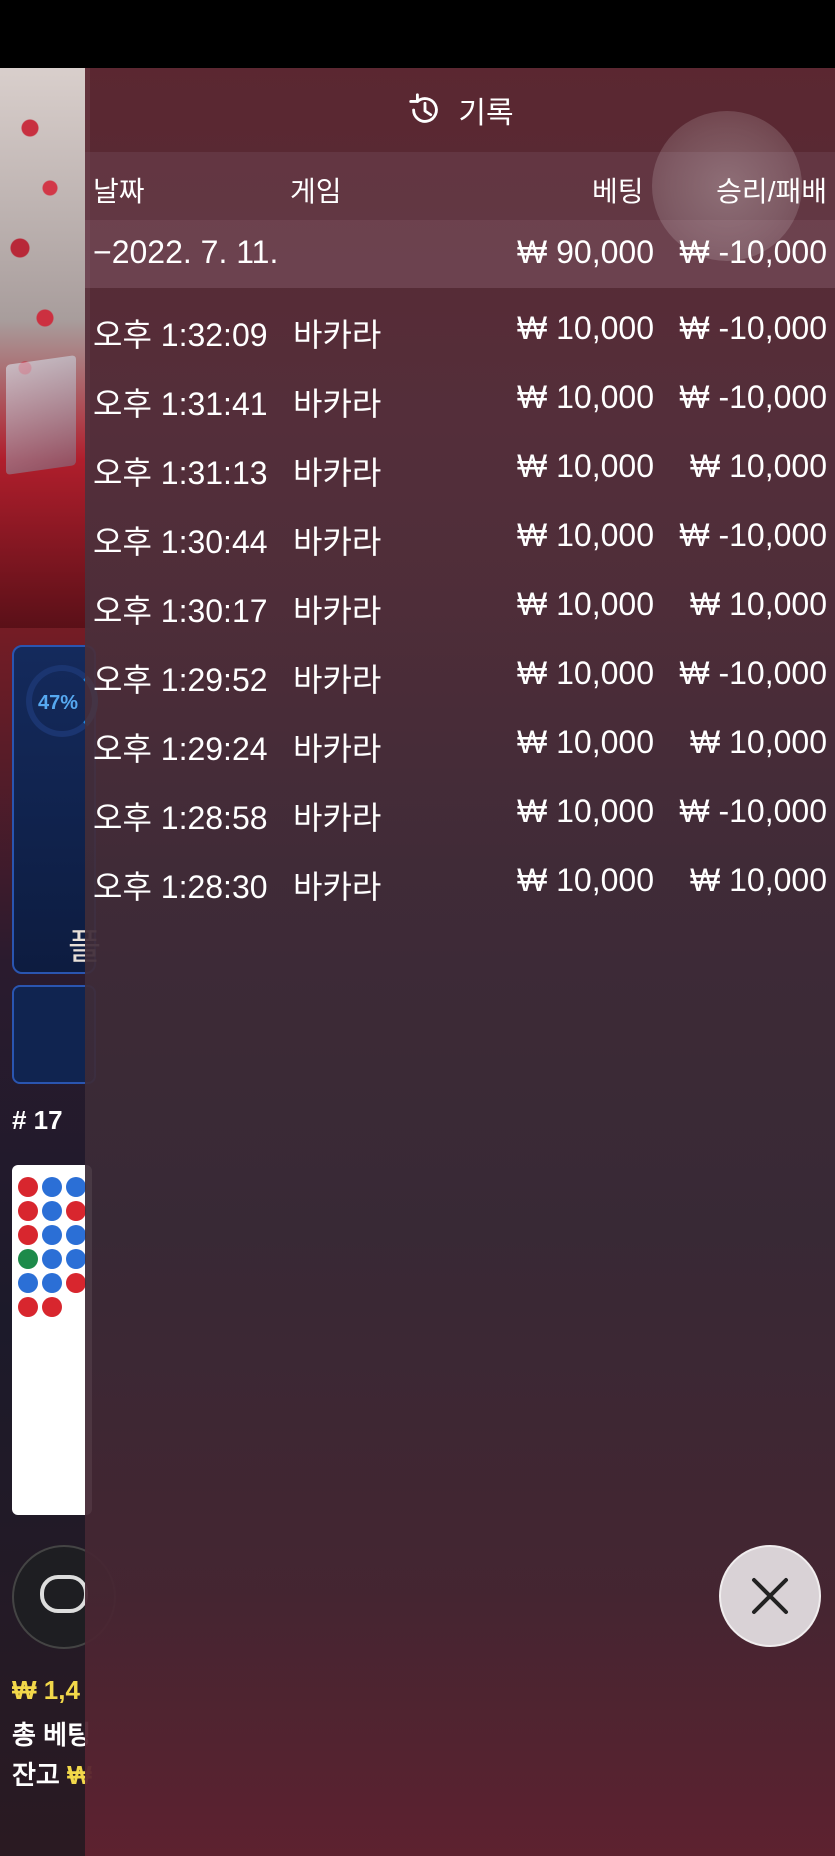 The width and height of the screenshot is (835, 1856). What do you see at coordinates (460, 606) in the screenshot?
I see `history-row: 오후 1:30:17 바카라 ₩ 10,000 ₩ 10,000` at bounding box center [460, 606].